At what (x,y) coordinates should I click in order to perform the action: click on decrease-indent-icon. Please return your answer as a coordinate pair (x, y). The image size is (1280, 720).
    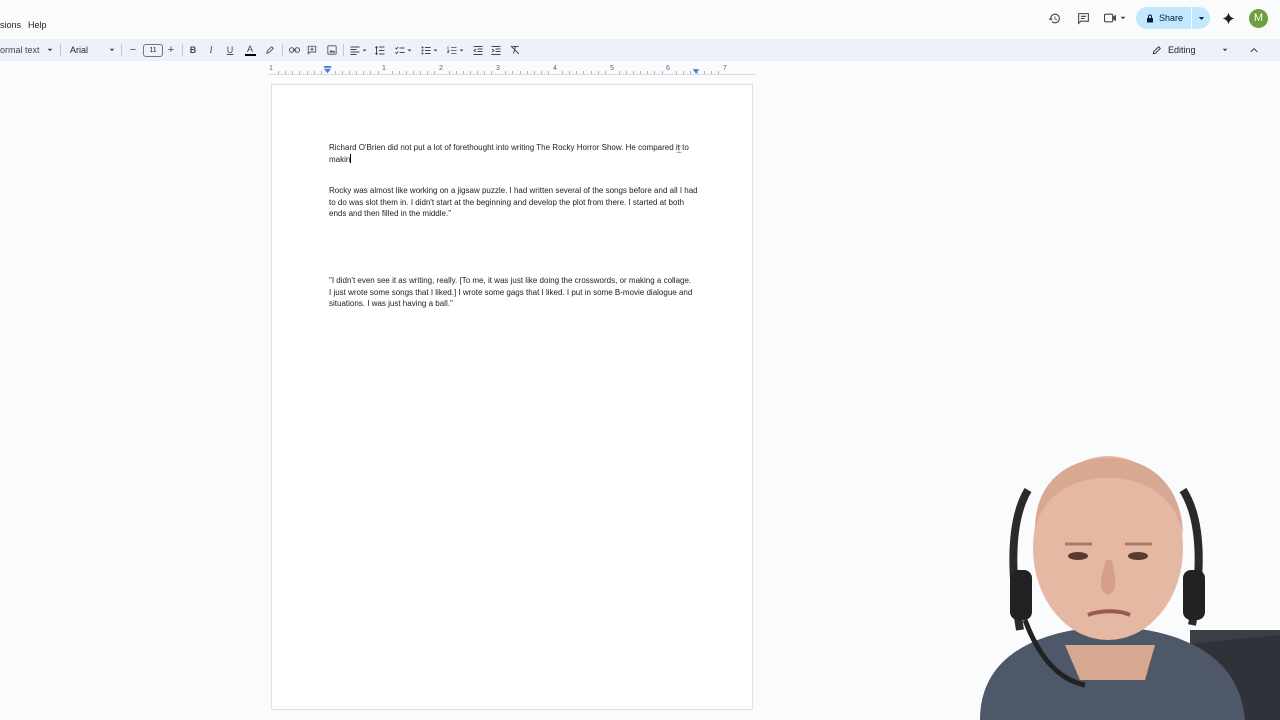
    Looking at the image, I should click on (478, 50).